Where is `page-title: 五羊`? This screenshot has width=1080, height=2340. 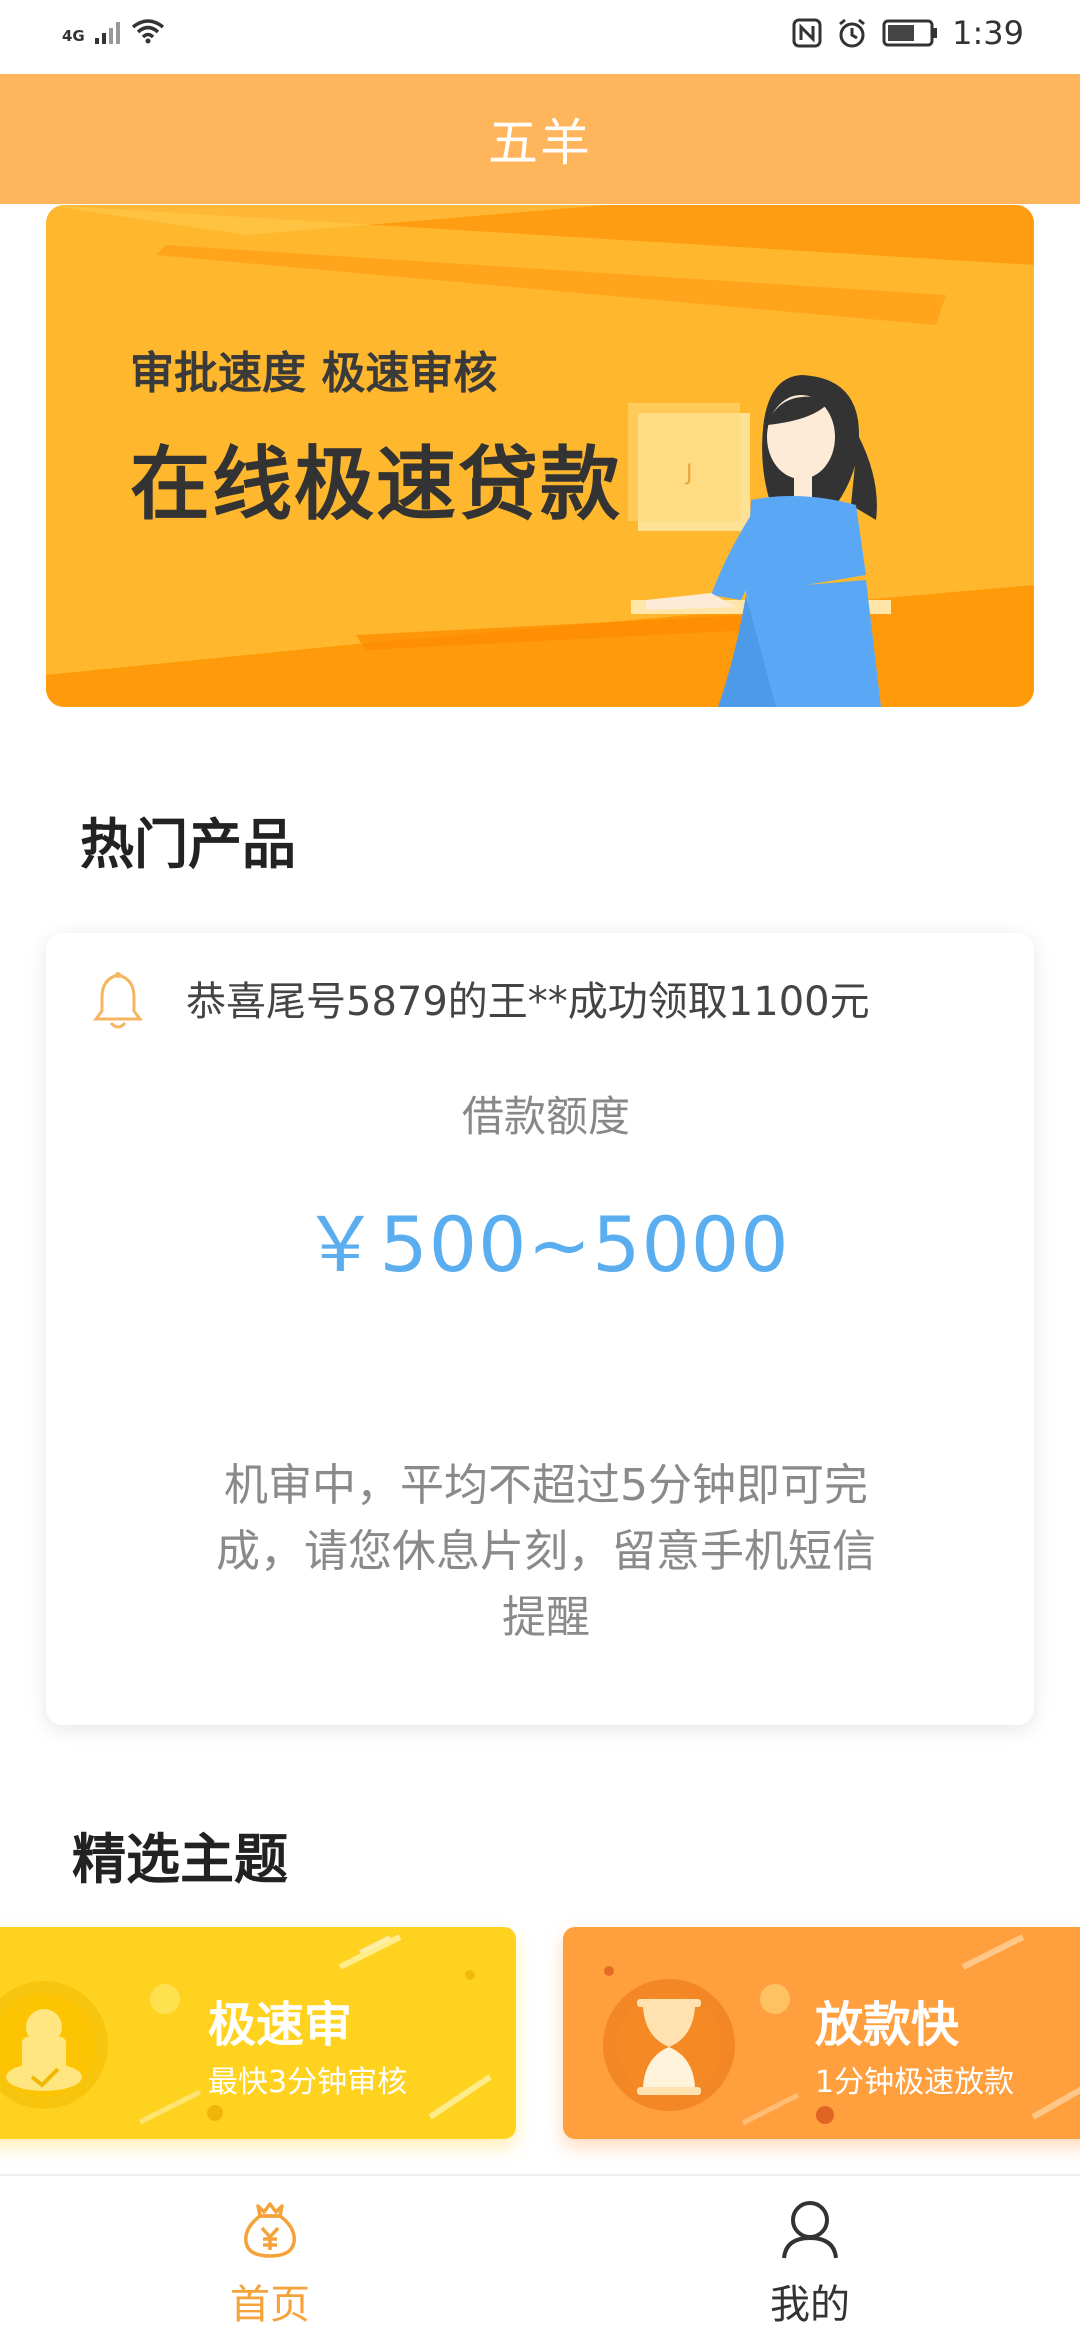
page-title: 五羊 is located at coordinates (540, 143).